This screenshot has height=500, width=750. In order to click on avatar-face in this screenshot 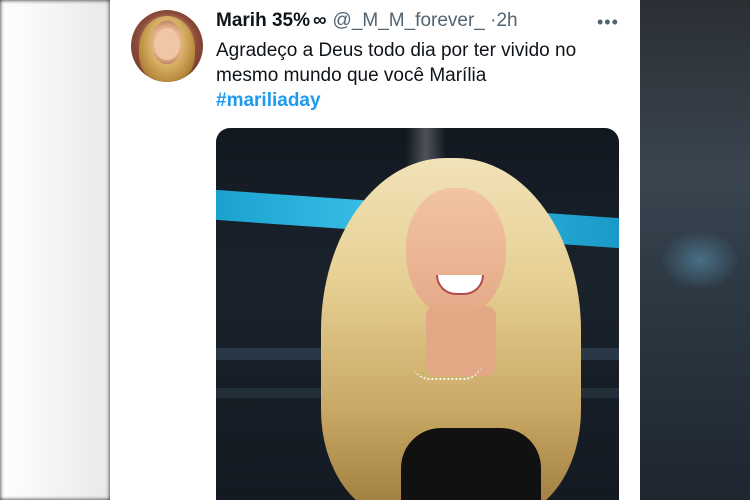, I will do `click(167, 44)`.